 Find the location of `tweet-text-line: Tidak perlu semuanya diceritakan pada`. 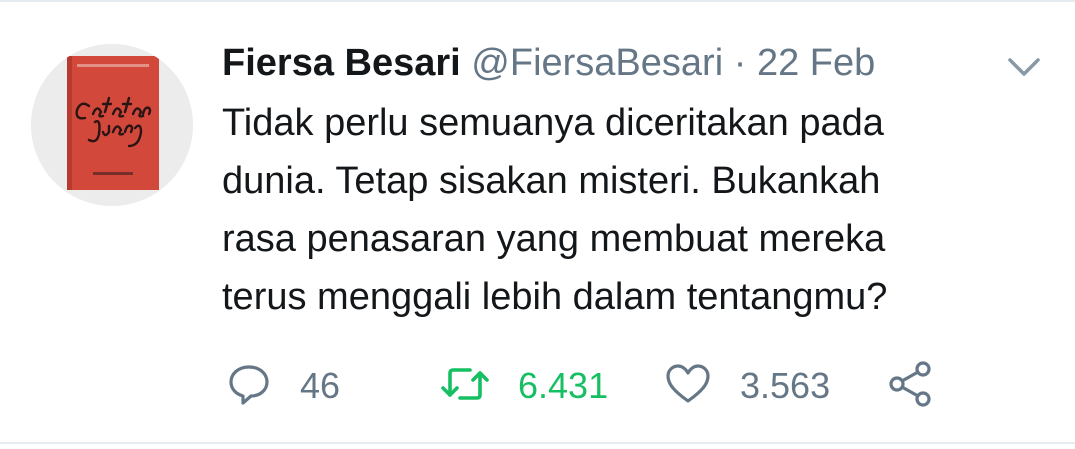

tweet-text-line: Tidak perlu semuanya diceritakan pada is located at coordinates (553, 123).